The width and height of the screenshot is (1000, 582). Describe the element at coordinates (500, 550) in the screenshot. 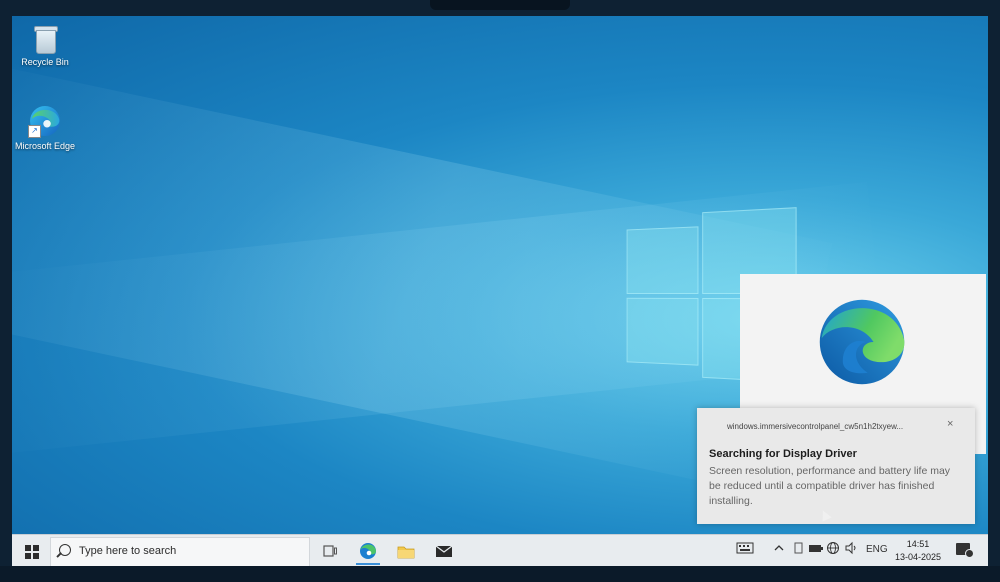

I see `taskbar: Type here to search ENG 14:51 13-04-2025` at that location.